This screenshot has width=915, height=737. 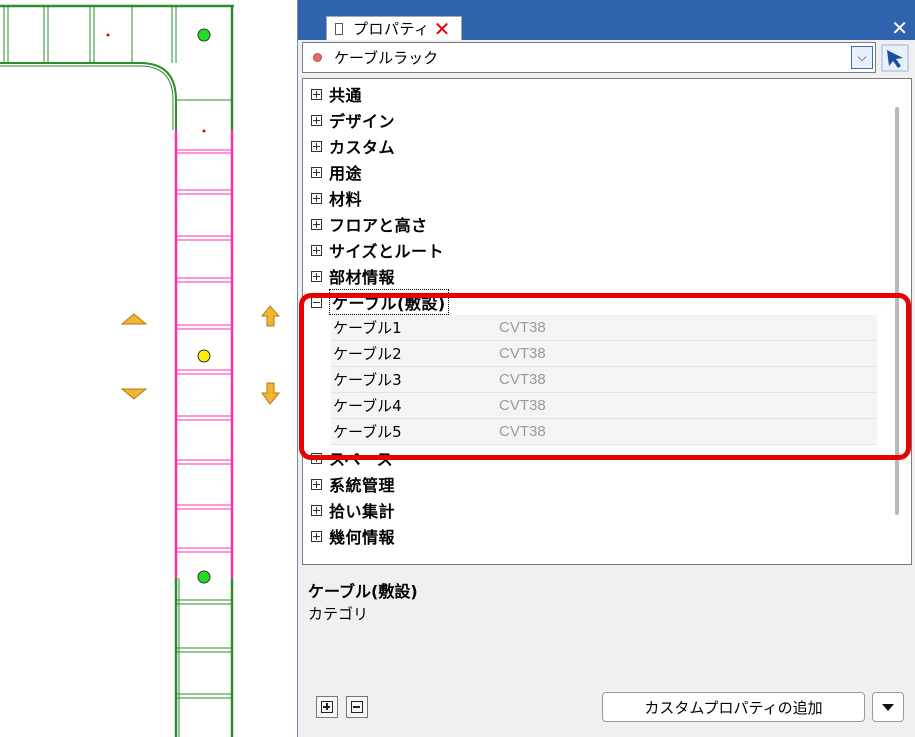 I want to click on property-name: ケーブル1, so click(x=367, y=328).